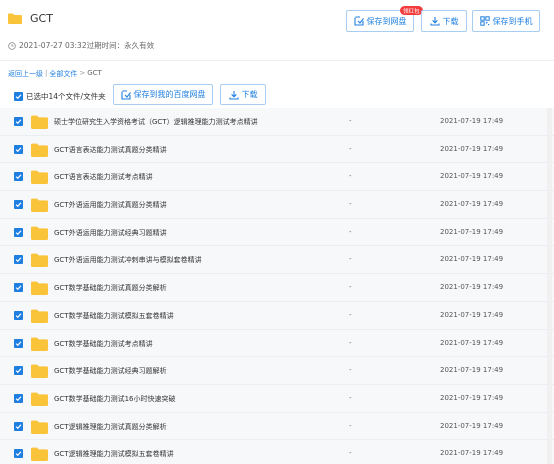 The width and height of the screenshot is (554, 464). Describe the element at coordinates (103, 177) in the screenshot. I see `file-name: GCT语言表达能力测试考点精讲` at that location.